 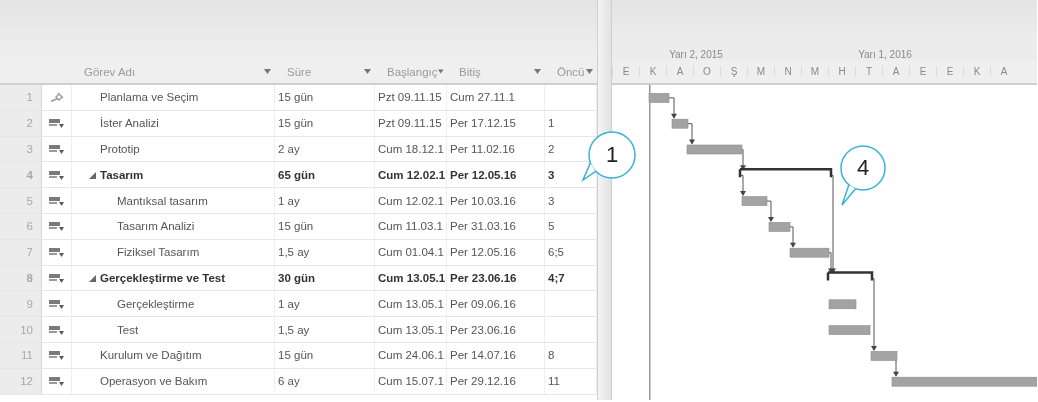 I want to click on finish-date-cell: Per 31.03.16, so click(x=496, y=227).